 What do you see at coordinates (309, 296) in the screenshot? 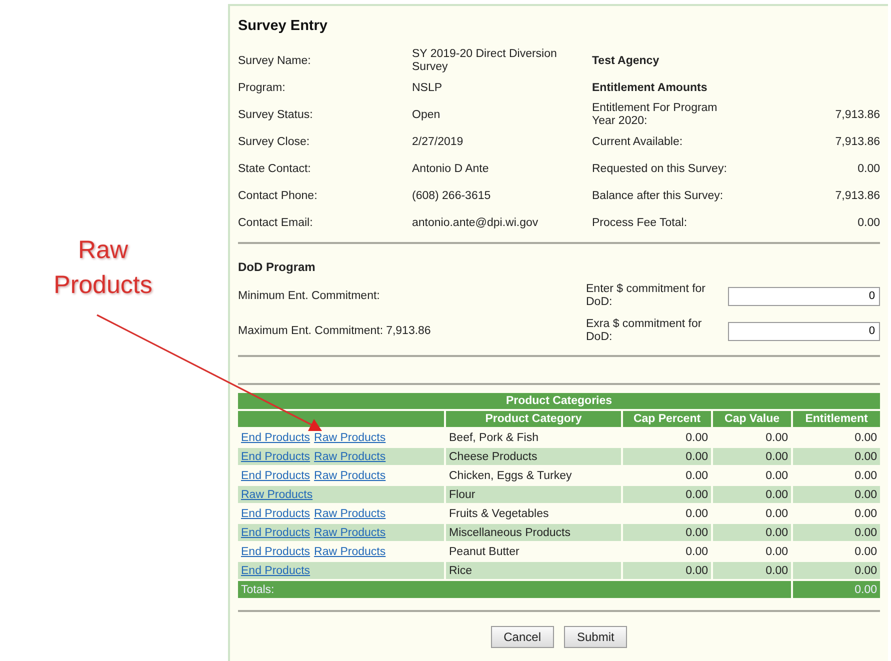
I see `field-label: Minimum Ent. Commitment:` at bounding box center [309, 296].